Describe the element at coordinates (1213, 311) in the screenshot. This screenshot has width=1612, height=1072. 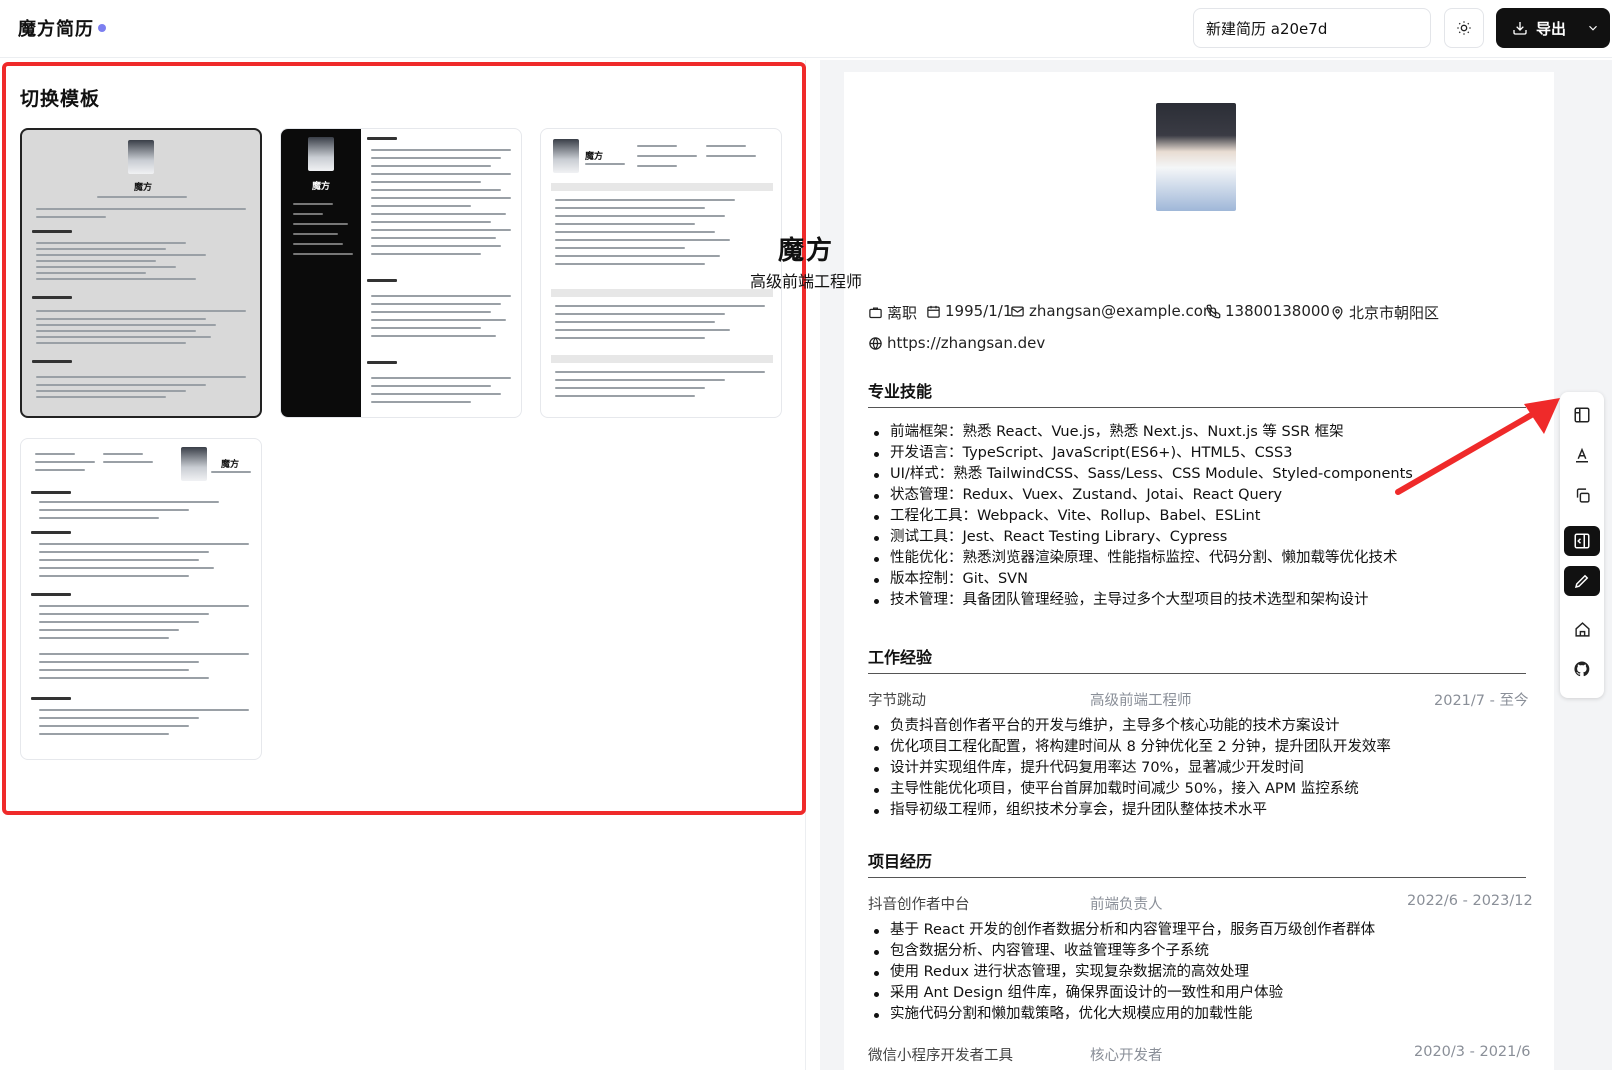
I see `phone-icon` at that location.